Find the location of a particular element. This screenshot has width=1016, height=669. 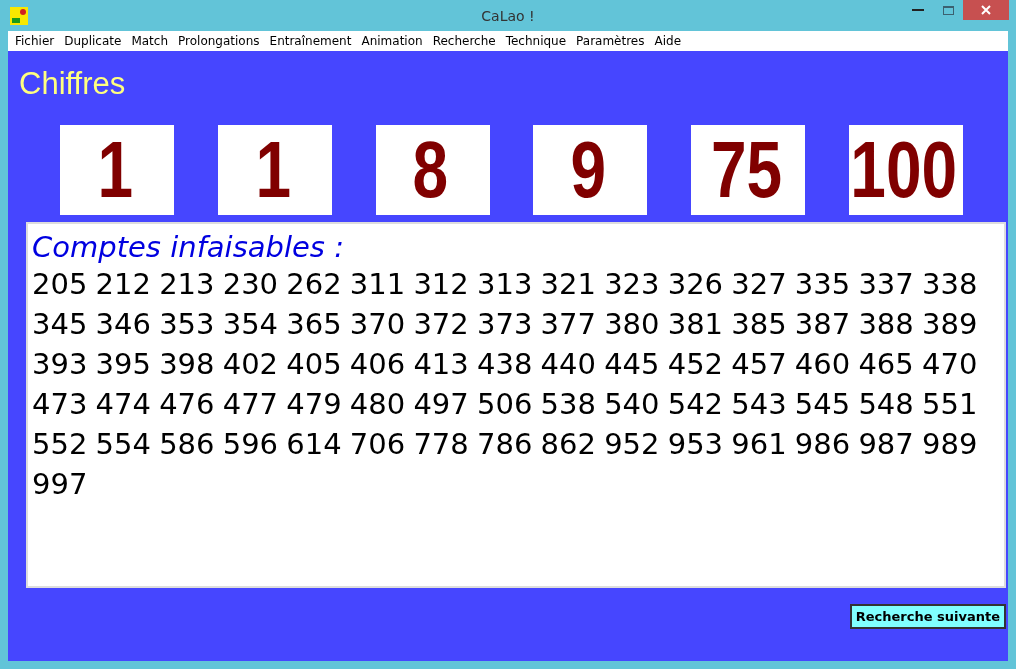

menu-item: Fichier is located at coordinates (35, 41).